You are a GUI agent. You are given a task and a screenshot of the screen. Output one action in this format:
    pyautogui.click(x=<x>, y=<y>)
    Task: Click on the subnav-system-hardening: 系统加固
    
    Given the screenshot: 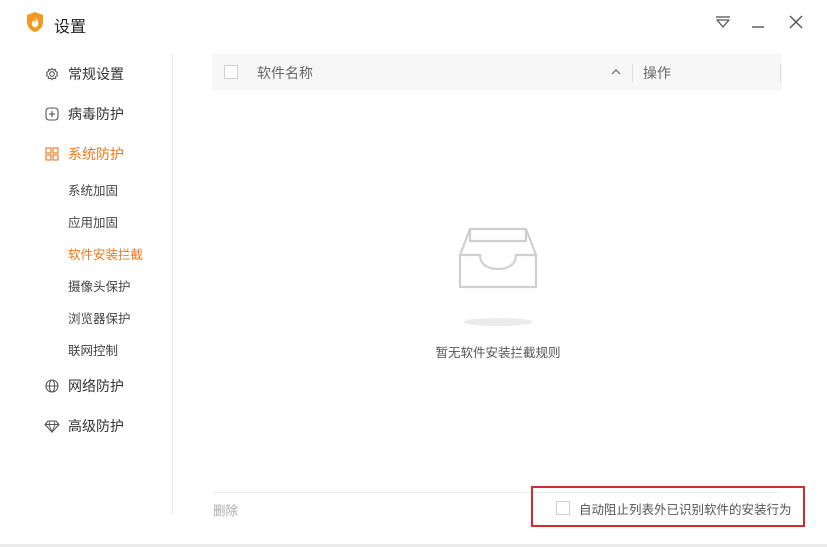 What is the action you would take?
    pyautogui.click(x=93, y=189)
    